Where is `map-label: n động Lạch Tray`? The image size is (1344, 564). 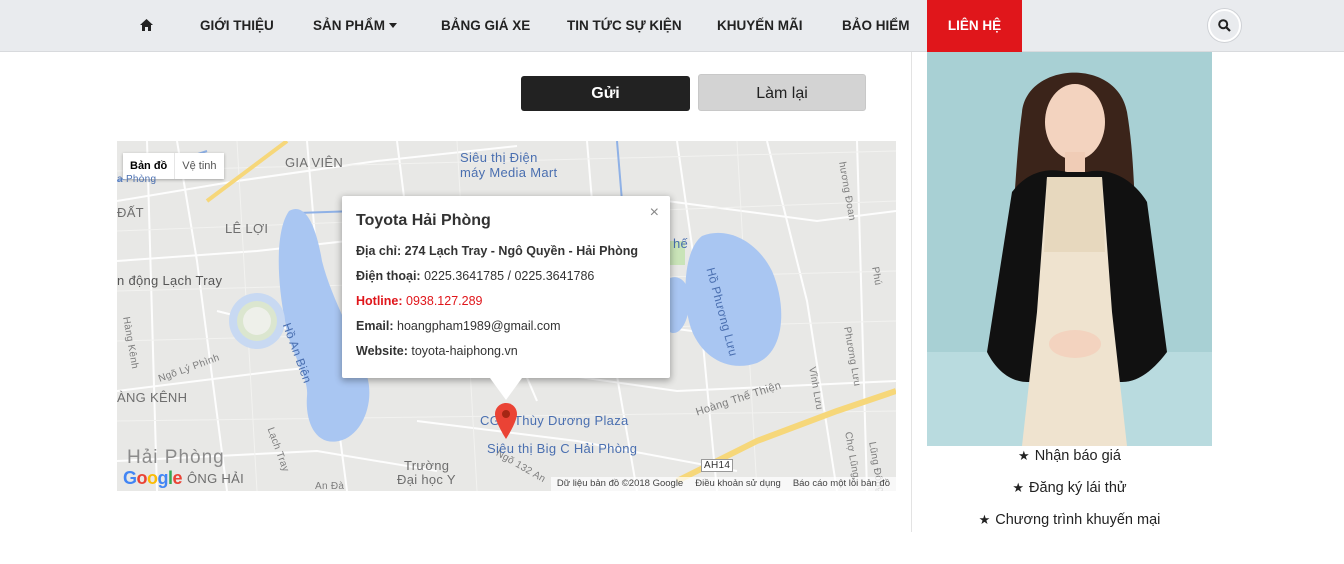
map-label: n động Lạch Tray is located at coordinates (170, 280).